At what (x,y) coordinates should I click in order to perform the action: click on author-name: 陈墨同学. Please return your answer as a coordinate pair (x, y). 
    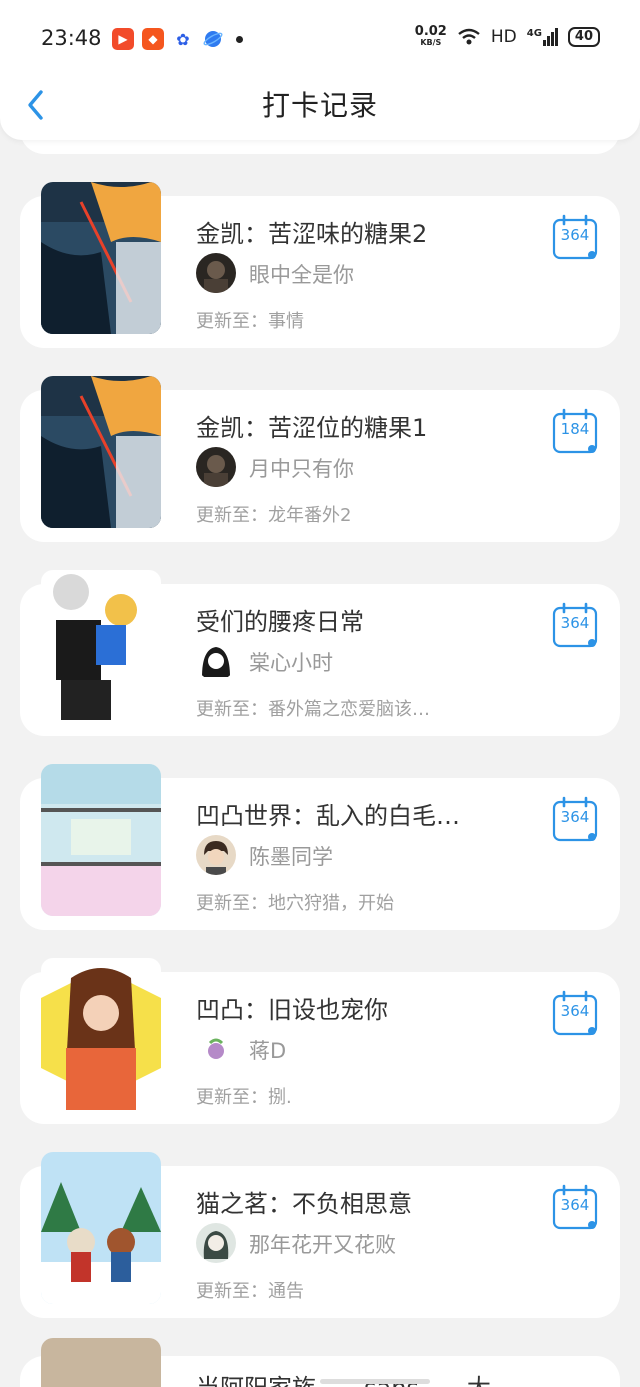
    Looking at the image, I should click on (291, 857).